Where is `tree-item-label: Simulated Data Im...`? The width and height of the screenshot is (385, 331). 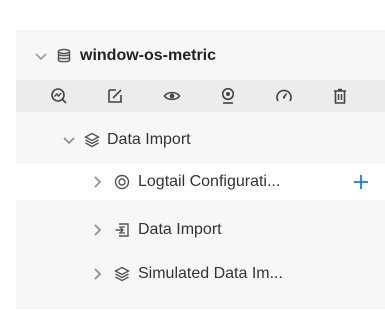 tree-item-label: Simulated Data Im... is located at coordinates (210, 273).